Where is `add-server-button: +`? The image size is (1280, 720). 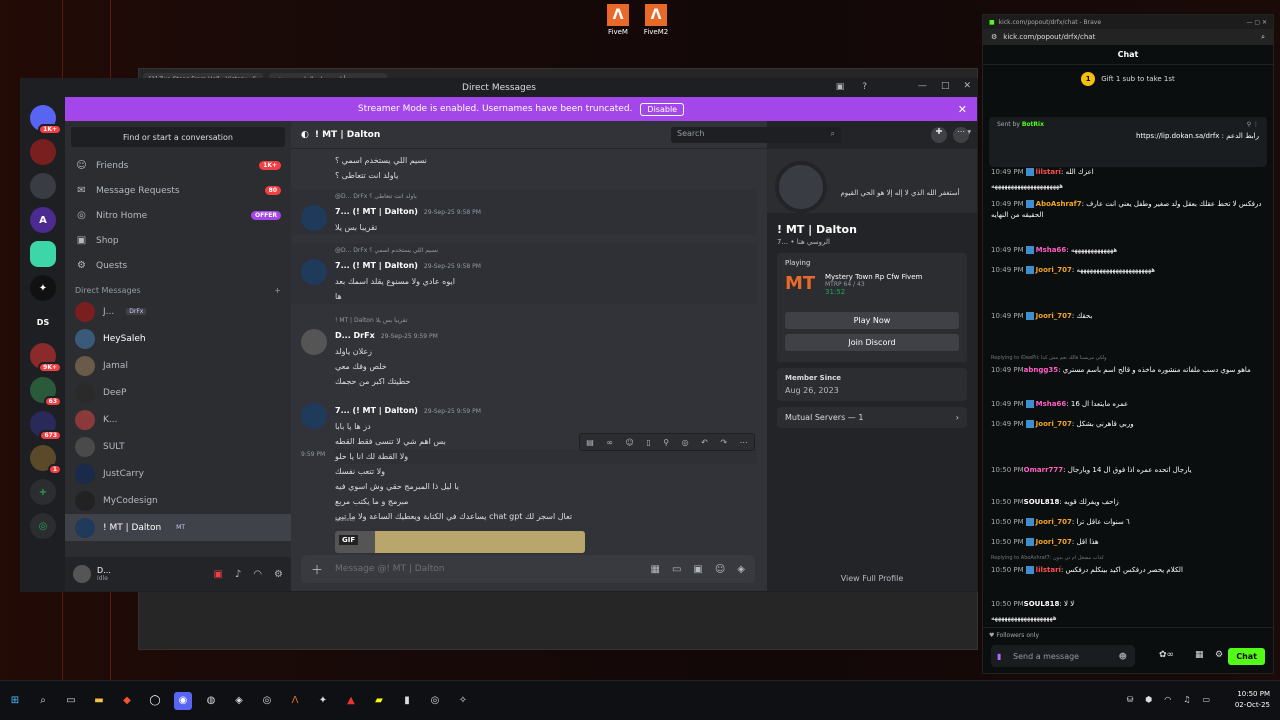 add-server-button: + is located at coordinates (43, 492).